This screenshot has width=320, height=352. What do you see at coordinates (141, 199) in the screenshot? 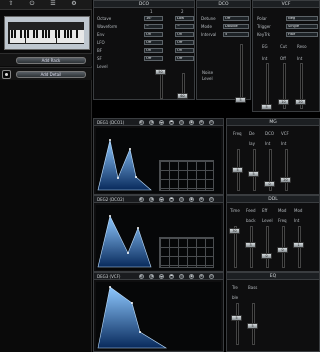
I see `eg2-tool-icon: ◐` at bounding box center [141, 199].